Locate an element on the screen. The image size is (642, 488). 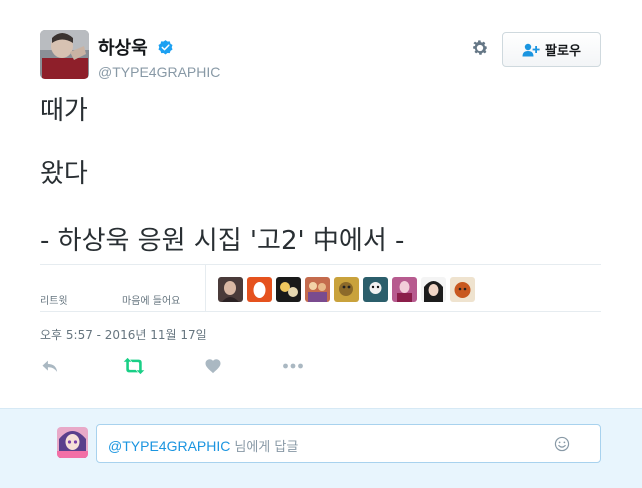
author-avatar is located at coordinates (64, 54).